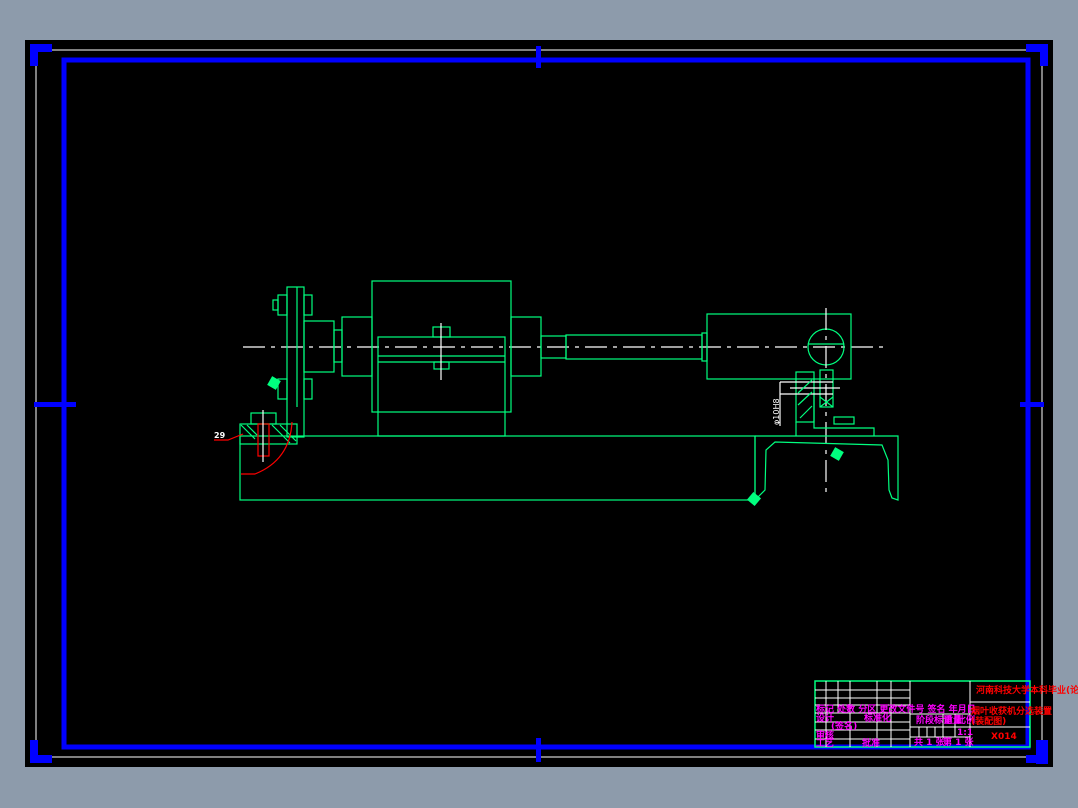 The image size is (1078, 808). What do you see at coordinates (965, 733) in the screenshot?
I see `scale-value: 1:1` at bounding box center [965, 733].